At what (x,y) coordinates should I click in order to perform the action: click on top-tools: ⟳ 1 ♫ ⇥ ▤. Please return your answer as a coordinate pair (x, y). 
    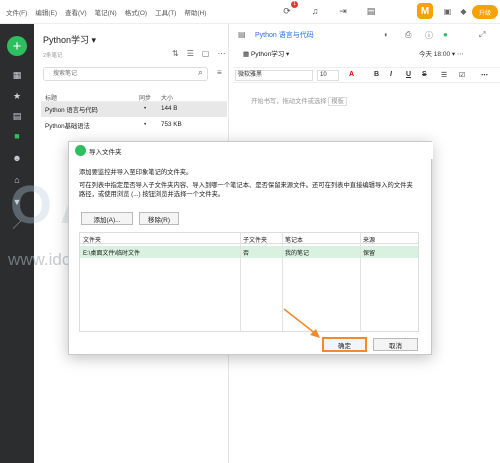
    Looking at the image, I should click on (329, 9).